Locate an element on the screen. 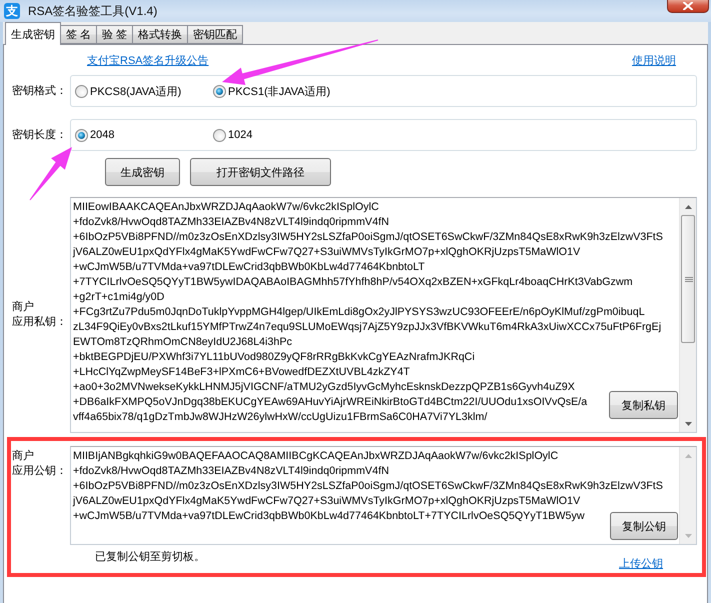 The height and width of the screenshot is (603, 711). scroll-down-icon is located at coordinates (688, 424).